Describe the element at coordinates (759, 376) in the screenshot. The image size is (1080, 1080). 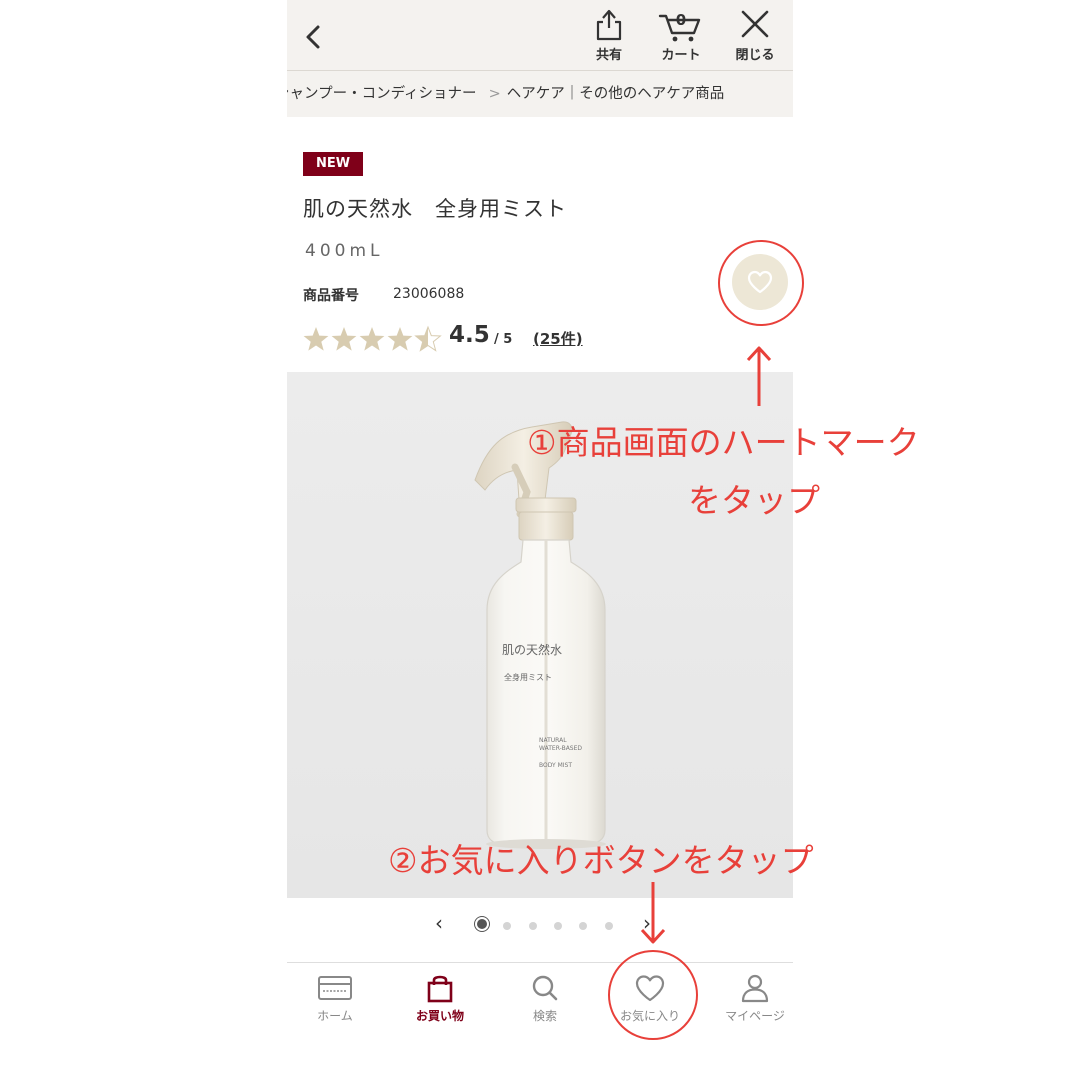
I see `up-arrow-icon` at that location.